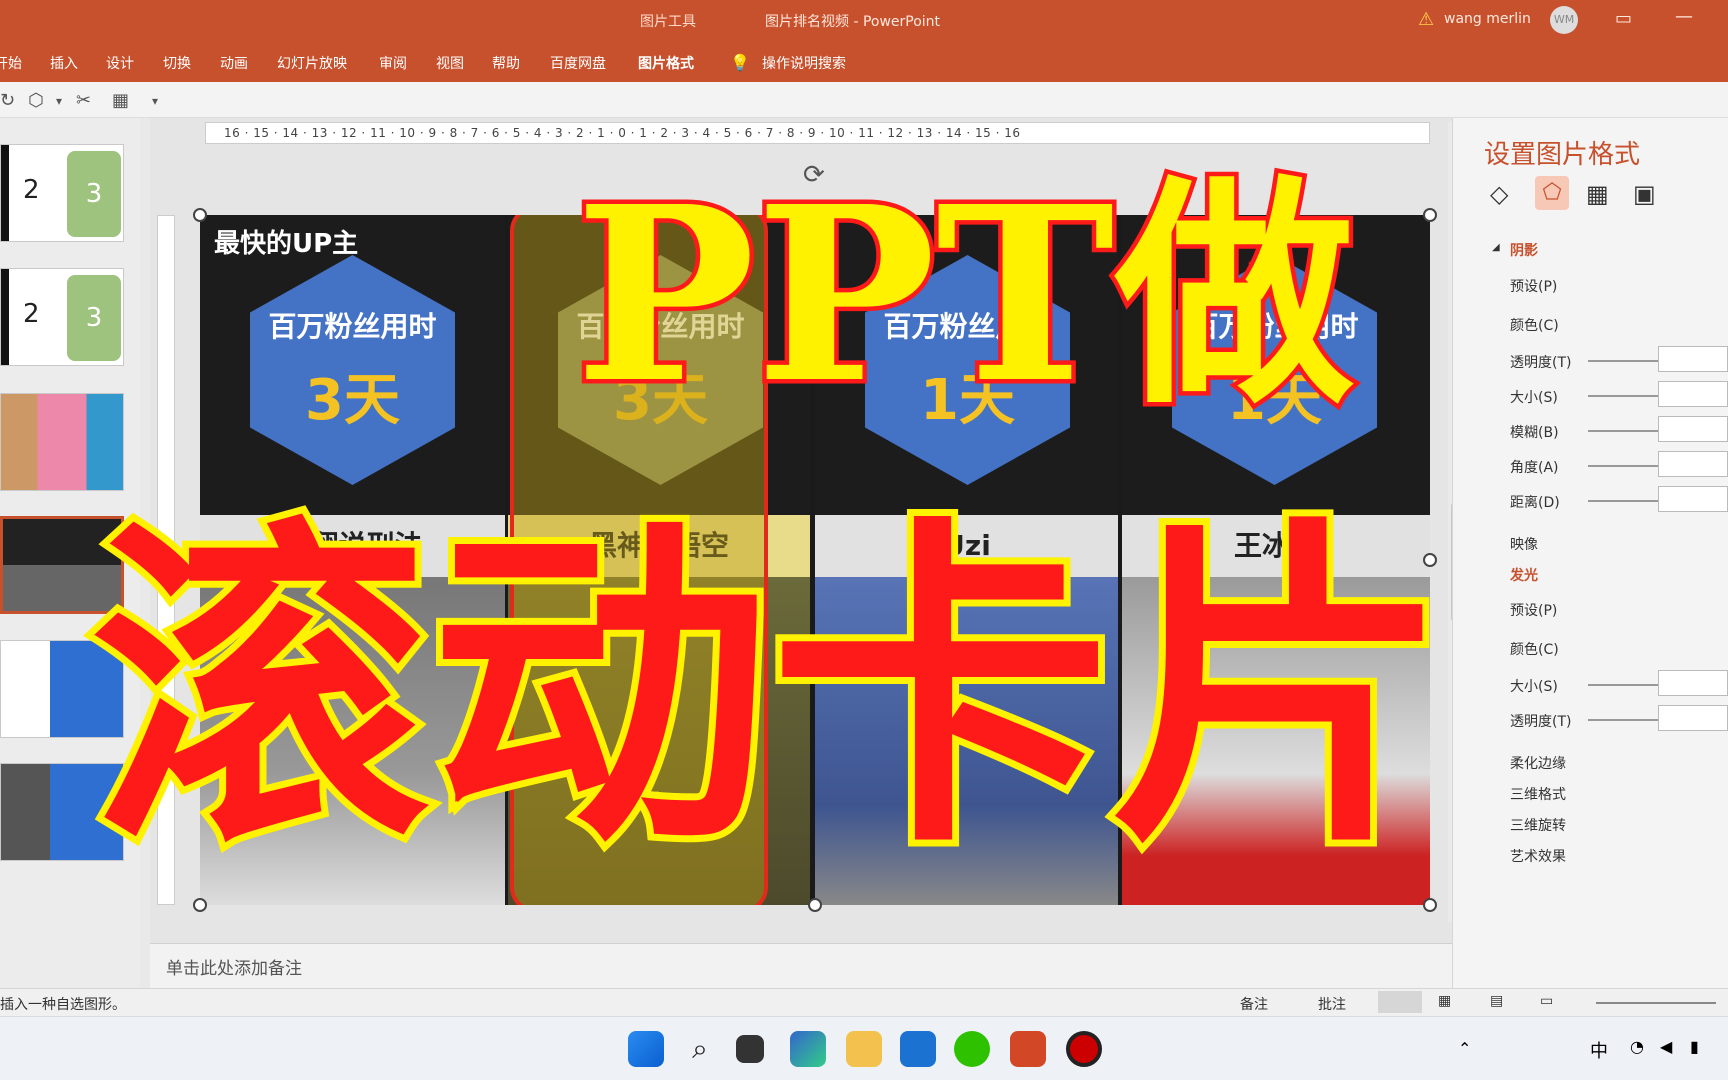 This screenshot has width=1728, height=1080. What do you see at coordinates (965, 295) in the screenshot?
I see `overlay-title-line1: PPT做` at bounding box center [965, 295].